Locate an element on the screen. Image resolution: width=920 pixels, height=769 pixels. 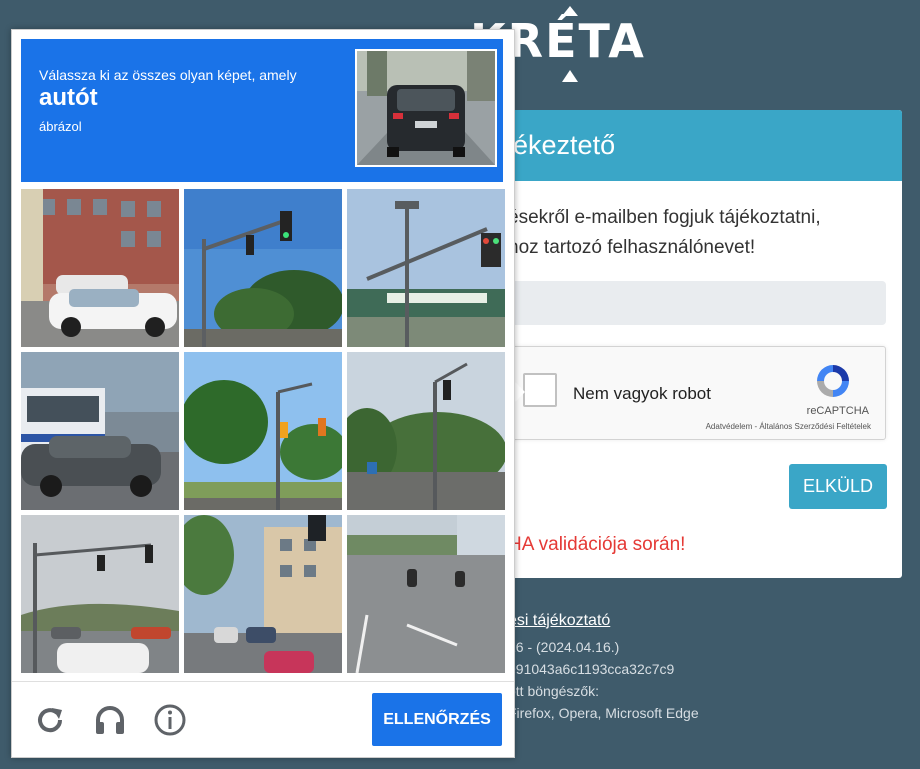
recaptcha-brand: reCAPTCHA is located at coordinates (837, 411).